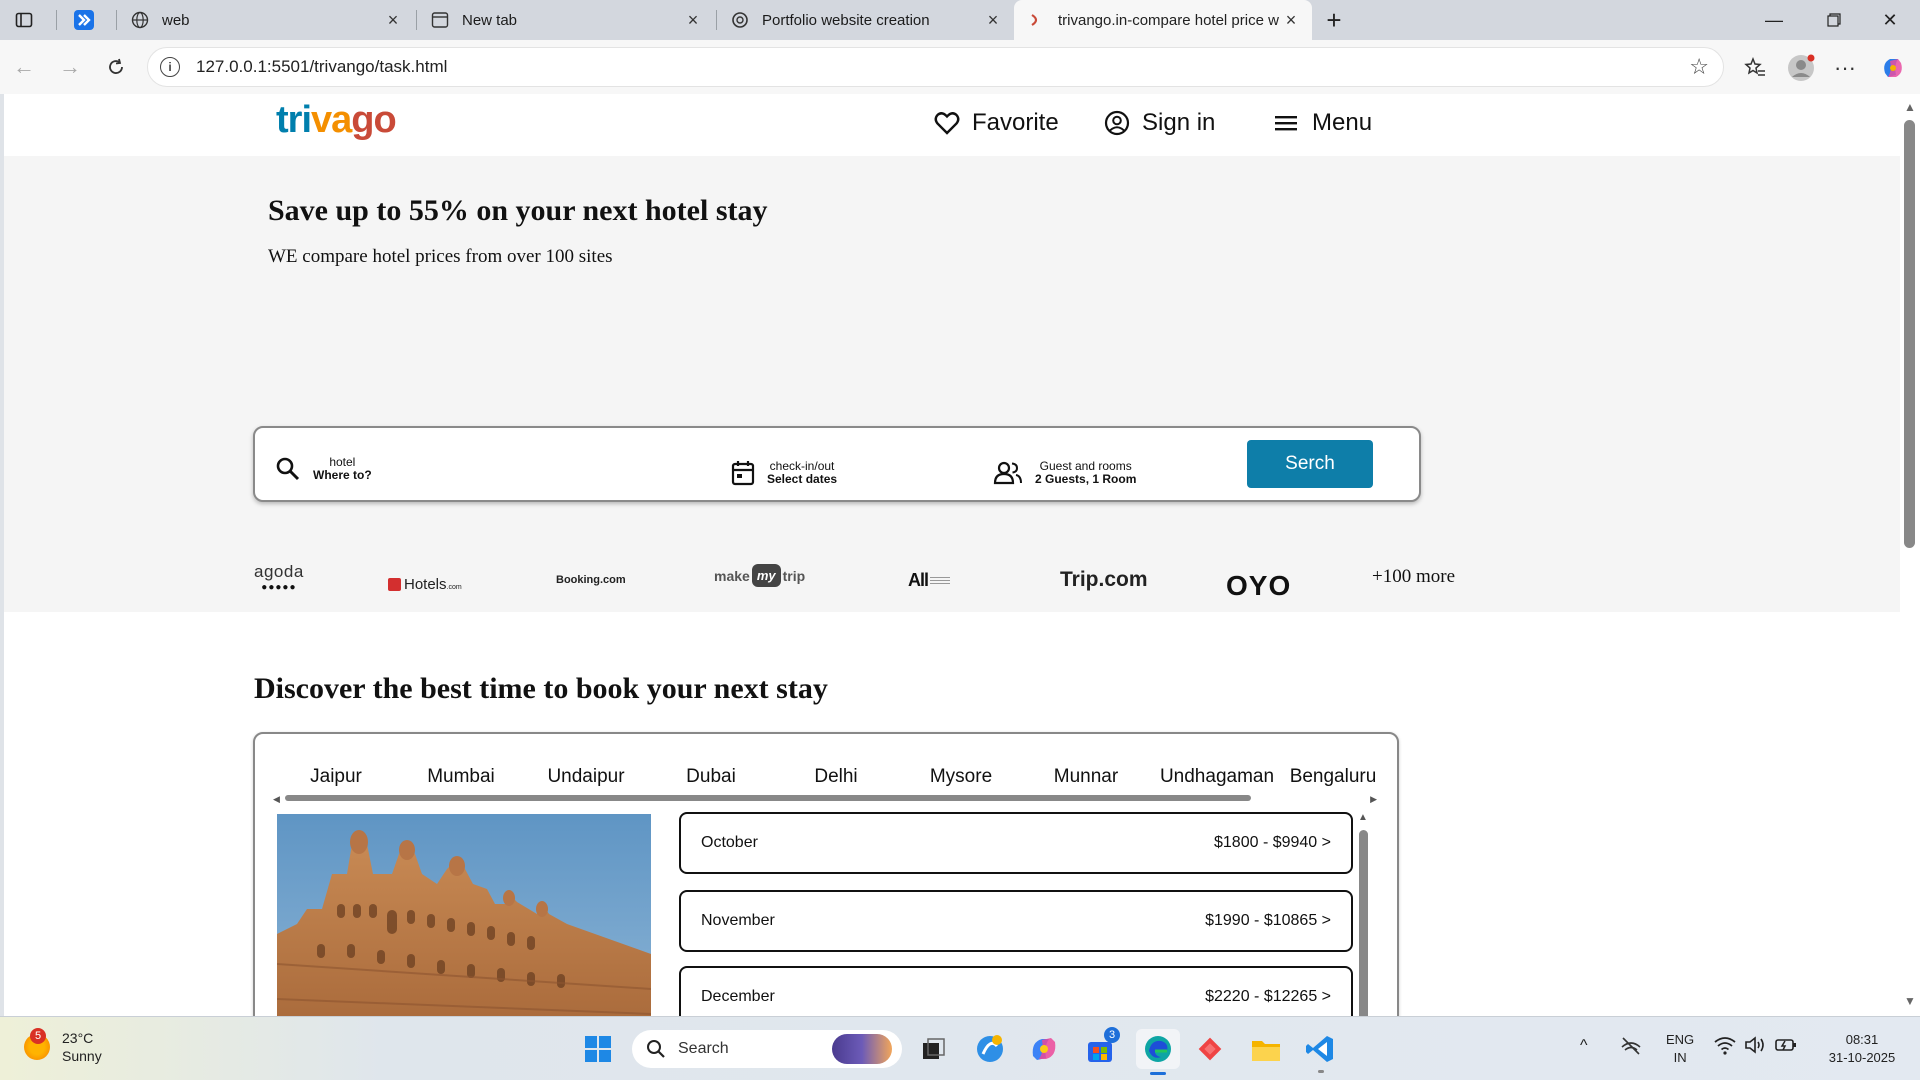 This screenshot has width=1920, height=1080. I want to click on copilot-icon, so click(1893, 68).